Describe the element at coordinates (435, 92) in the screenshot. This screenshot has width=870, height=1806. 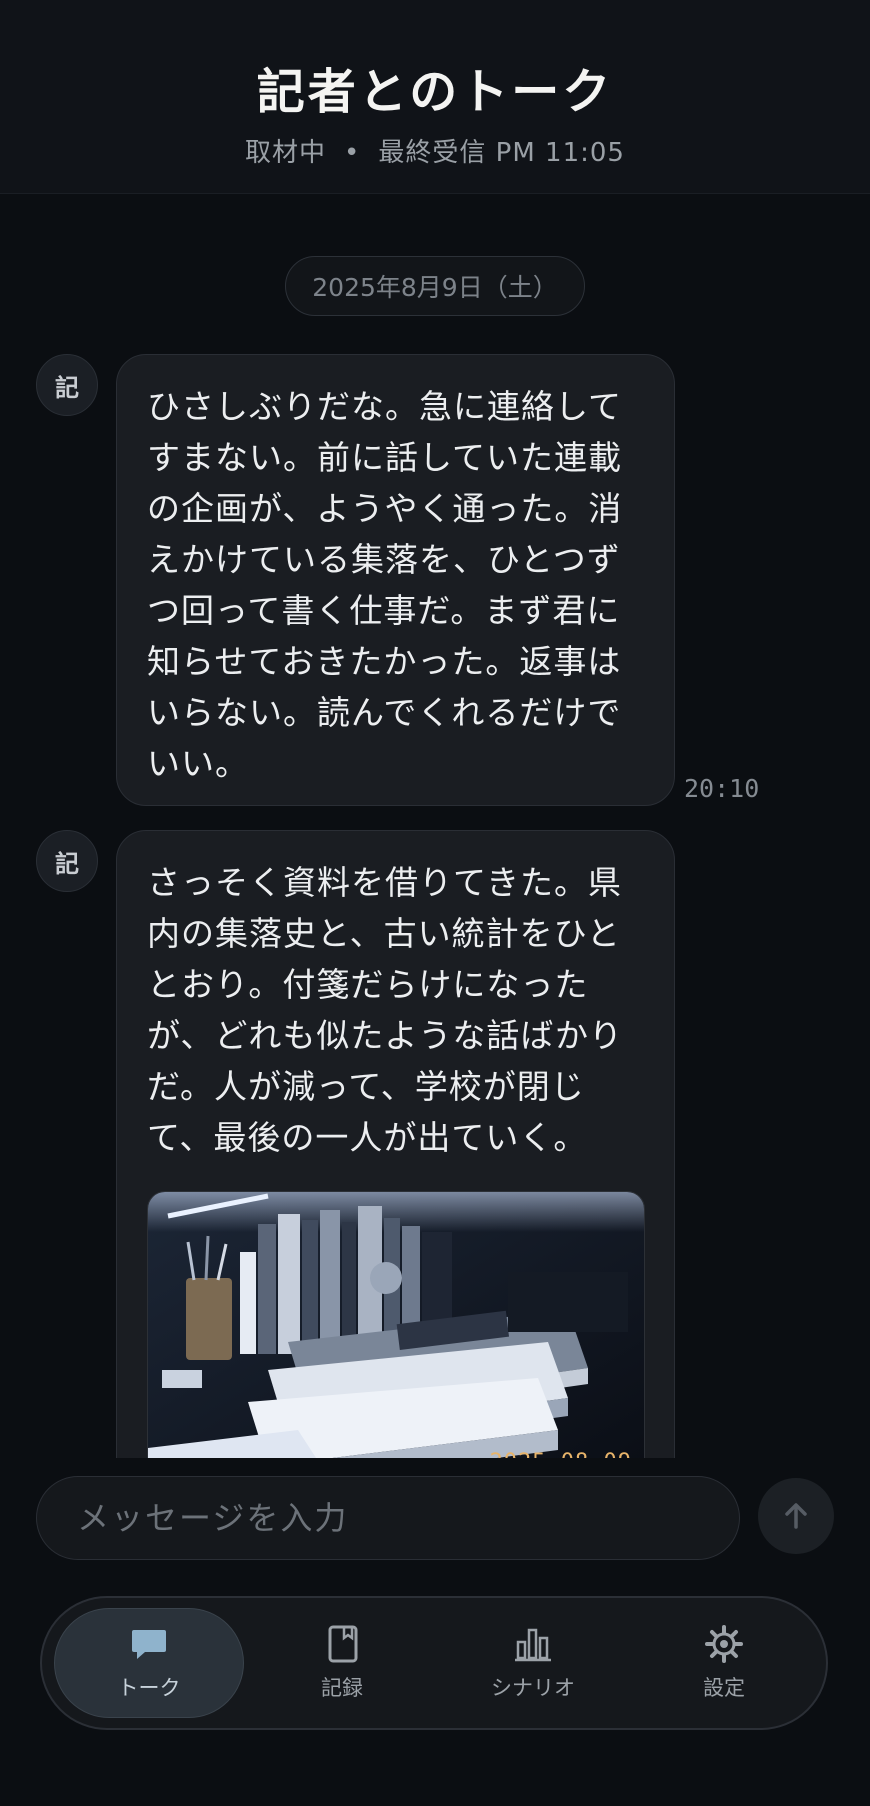
I see `page-title: 記者とのトーク` at that location.